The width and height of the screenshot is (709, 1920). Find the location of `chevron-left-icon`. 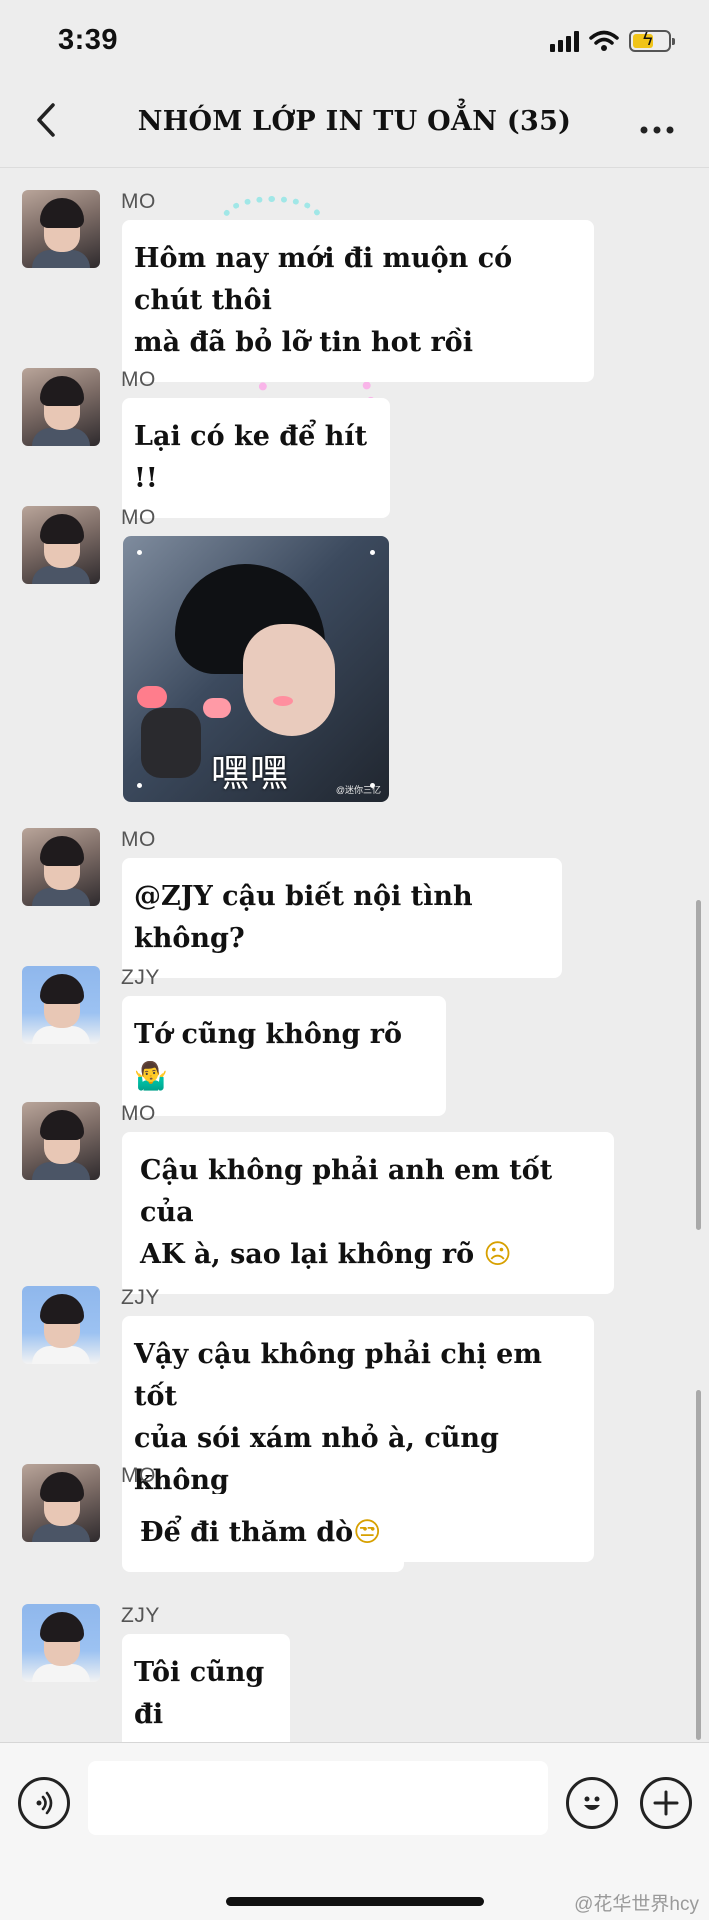

chevron-left-icon is located at coordinates (46, 120).